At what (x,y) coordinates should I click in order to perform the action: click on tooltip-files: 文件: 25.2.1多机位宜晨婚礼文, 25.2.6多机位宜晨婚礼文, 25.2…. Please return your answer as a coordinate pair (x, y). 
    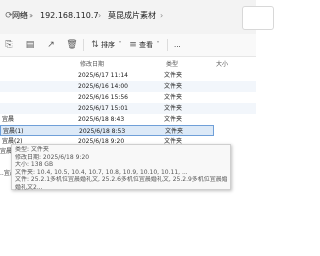
    Looking at the image, I should click on (121, 180).